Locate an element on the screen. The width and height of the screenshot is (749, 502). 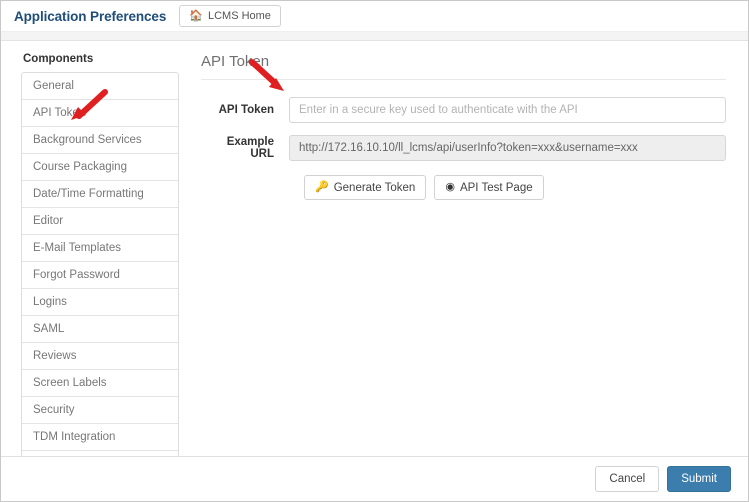
sidebar-item-date-time-formatting: Date/Time Formatting is located at coordinates (100, 194).